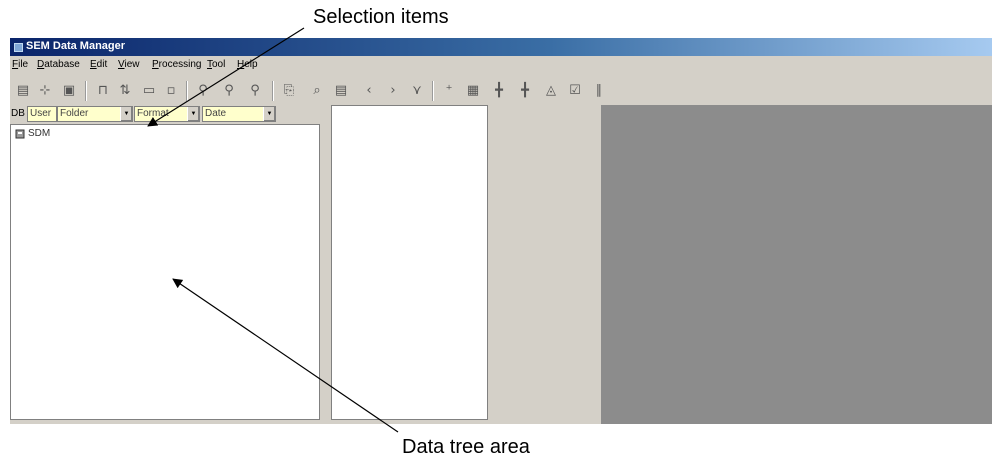 This screenshot has width=992, height=465. I want to click on selection-items-arrow, so click(226, 77).